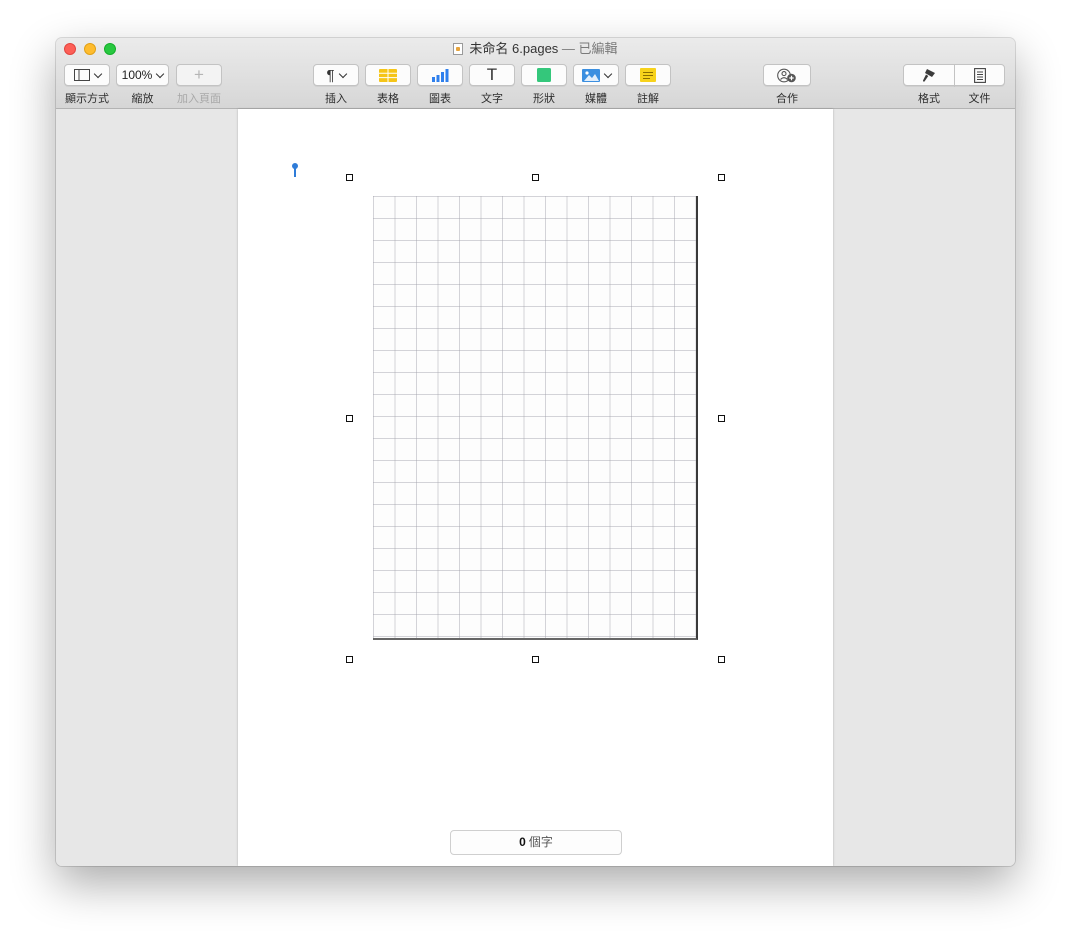 The height and width of the screenshot is (940, 1071). I want to click on document-name: 未命名 6.pages, so click(514, 48).